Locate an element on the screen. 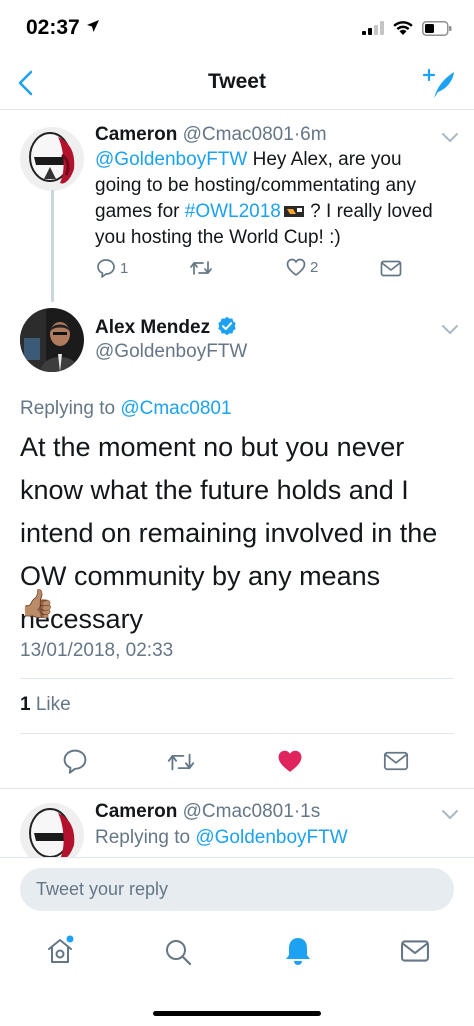 The height and width of the screenshot is (1026, 474). verified-badge-icon is located at coordinates (227, 326).